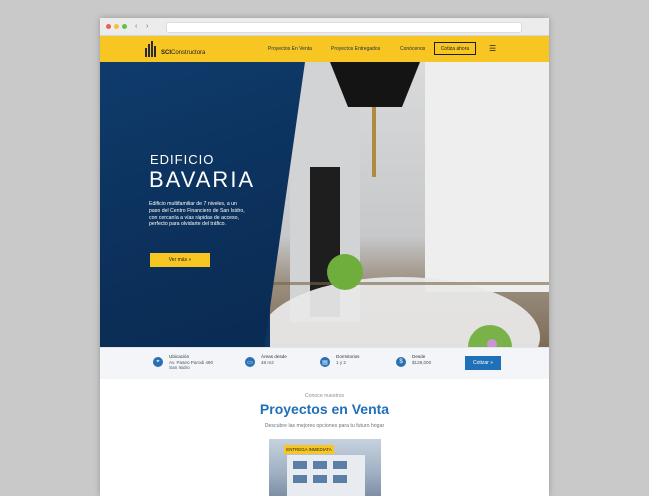 The width and height of the screenshot is (649, 496). What do you see at coordinates (179, 368) in the screenshot?
I see `info-value-secondary: San Isidro` at bounding box center [179, 368].